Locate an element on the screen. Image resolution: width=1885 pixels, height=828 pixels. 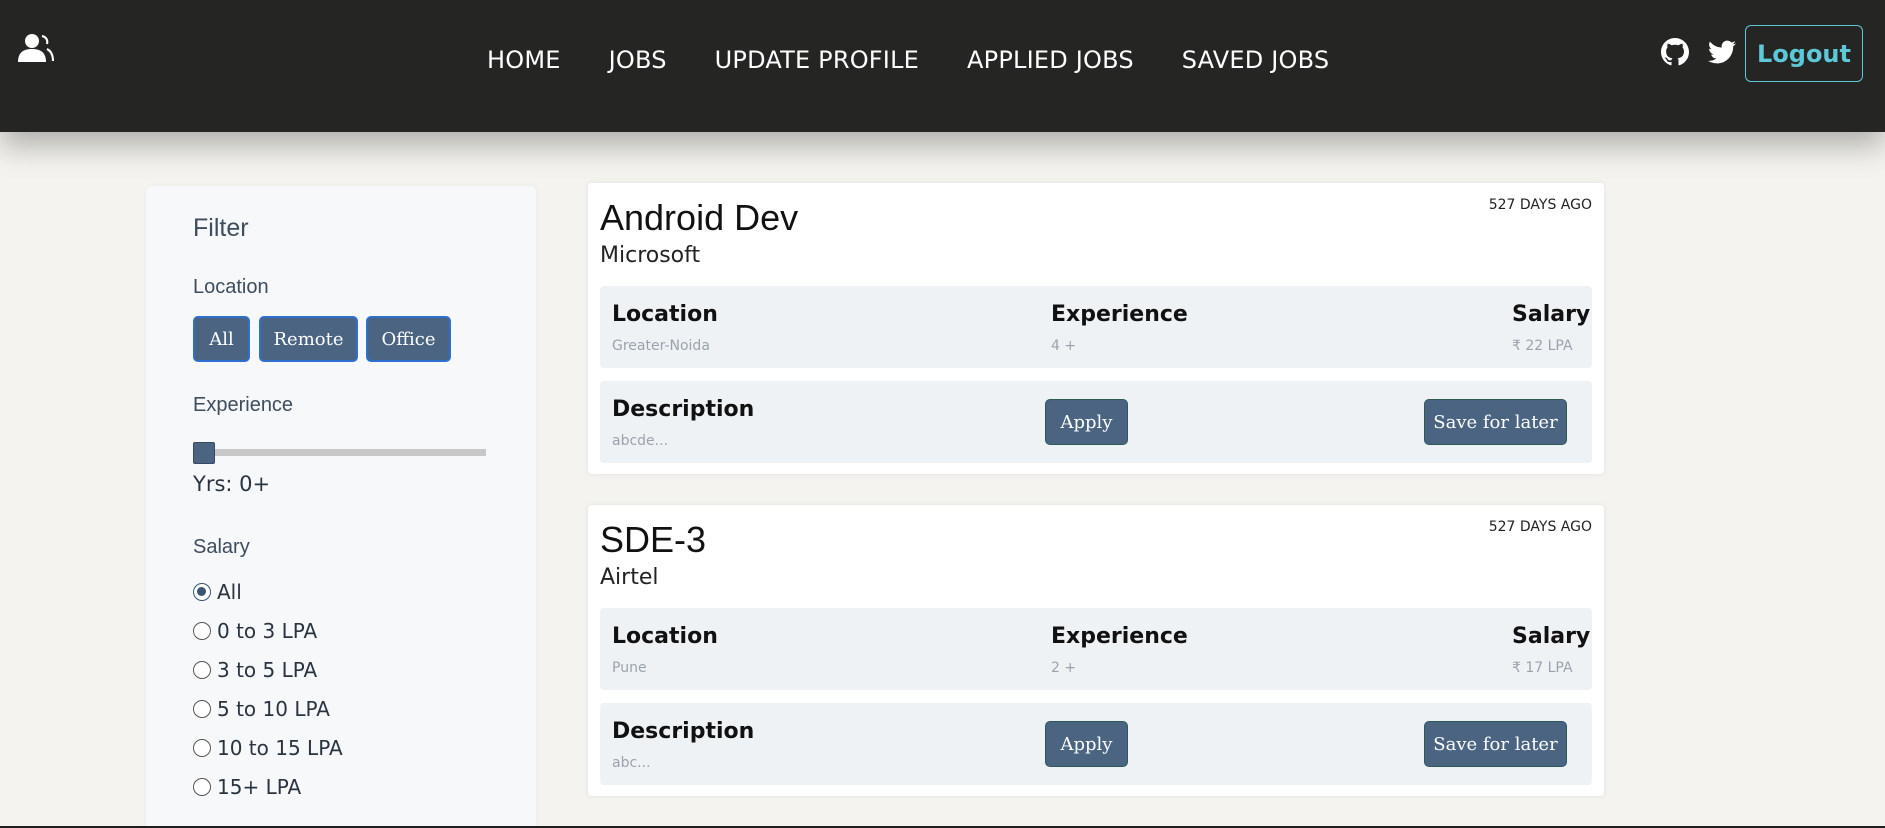
salary-option-label: 5 to 10 LPA is located at coordinates (273, 709).